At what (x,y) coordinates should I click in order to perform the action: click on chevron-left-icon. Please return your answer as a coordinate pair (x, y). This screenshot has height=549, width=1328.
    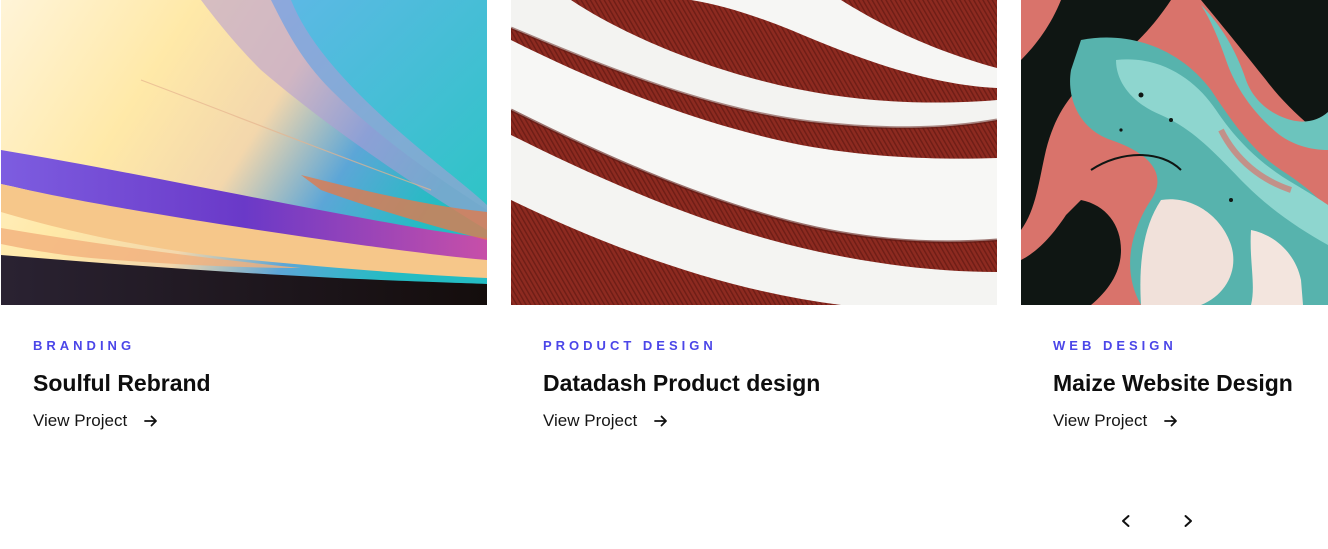
    Looking at the image, I should click on (1126, 521).